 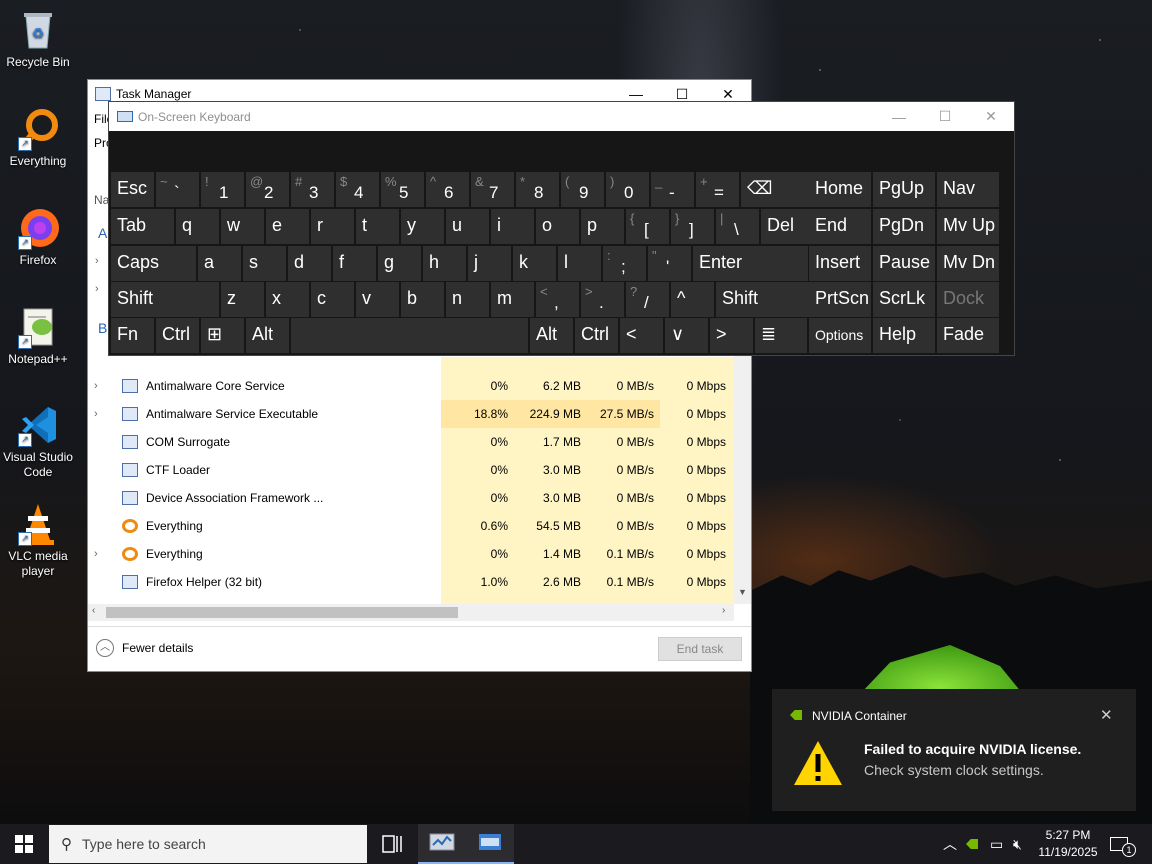 What do you see at coordinates (282, 612) in the screenshot?
I see `horizontal-scroll-thumb` at bounding box center [282, 612].